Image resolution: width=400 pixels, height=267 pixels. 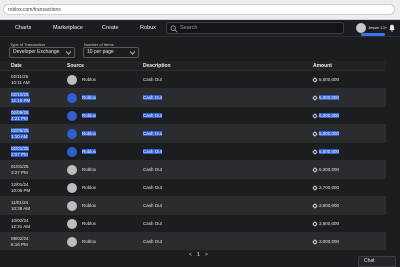 I want to click on notification-bell-icon, so click(x=392, y=28).